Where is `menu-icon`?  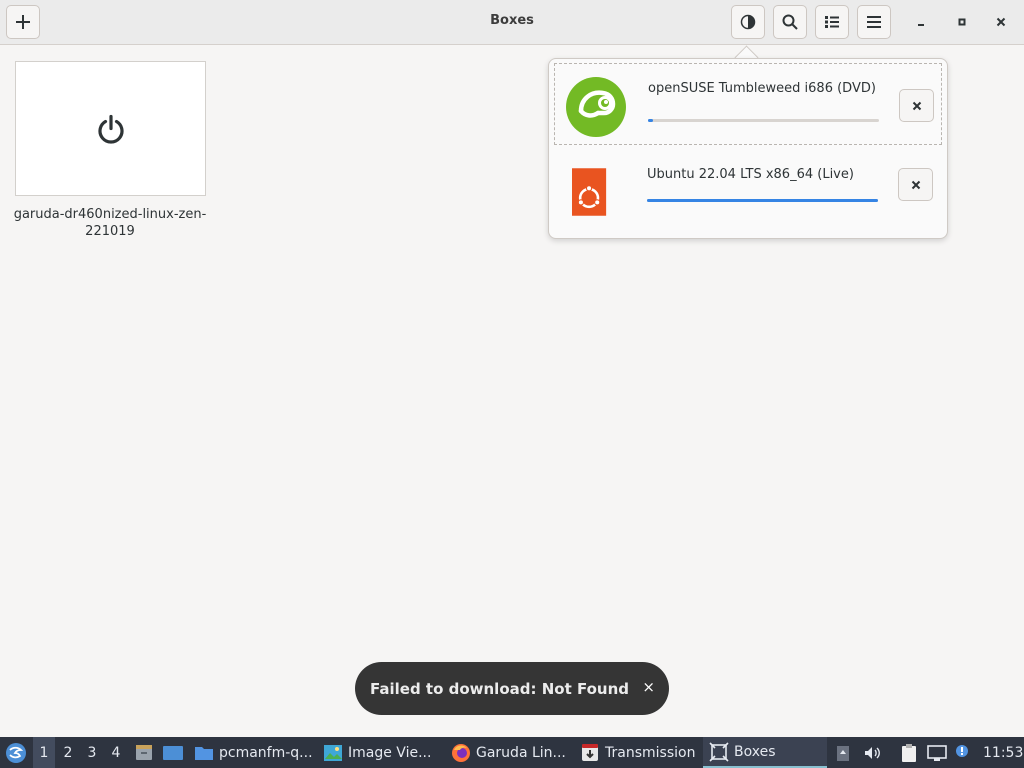
menu-icon is located at coordinates (874, 22).